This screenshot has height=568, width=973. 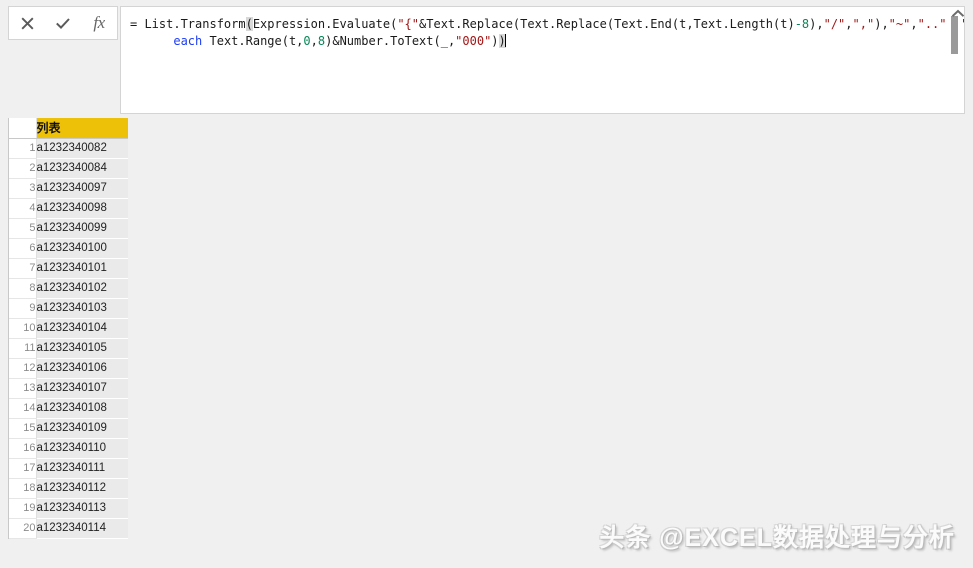 What do you see at coordinates (23, 428) in the screenshot?
I see `row-number-cell: 15` at bounding box center [23, 428].